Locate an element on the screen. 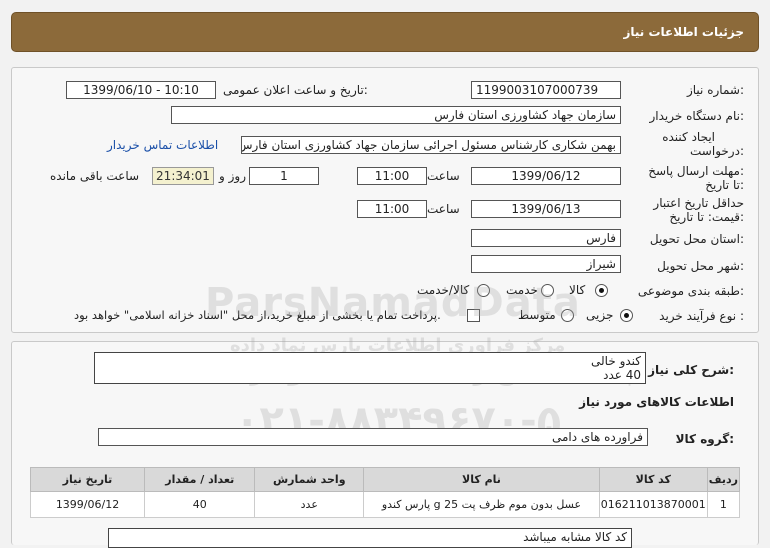 This screenshot has height=548, width=770. province-field: فارس is located at coordinates (546, 238).